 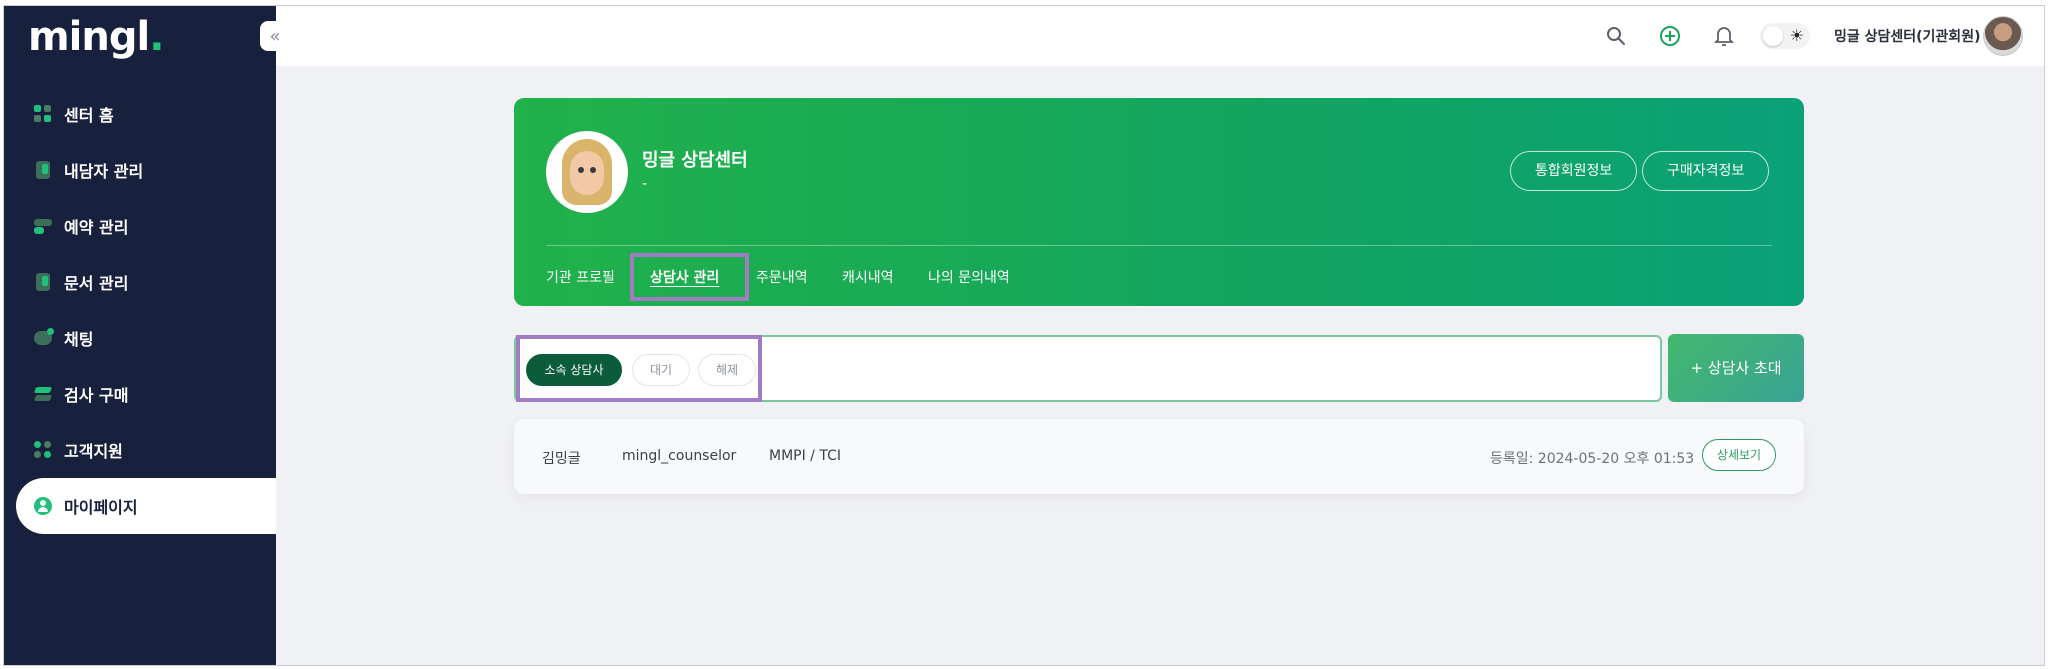 What do you see at coordinates (96, 283) in the screenshot?
I see `sidebar-item-label: 문서 관리` at bounding box center [96, 283].